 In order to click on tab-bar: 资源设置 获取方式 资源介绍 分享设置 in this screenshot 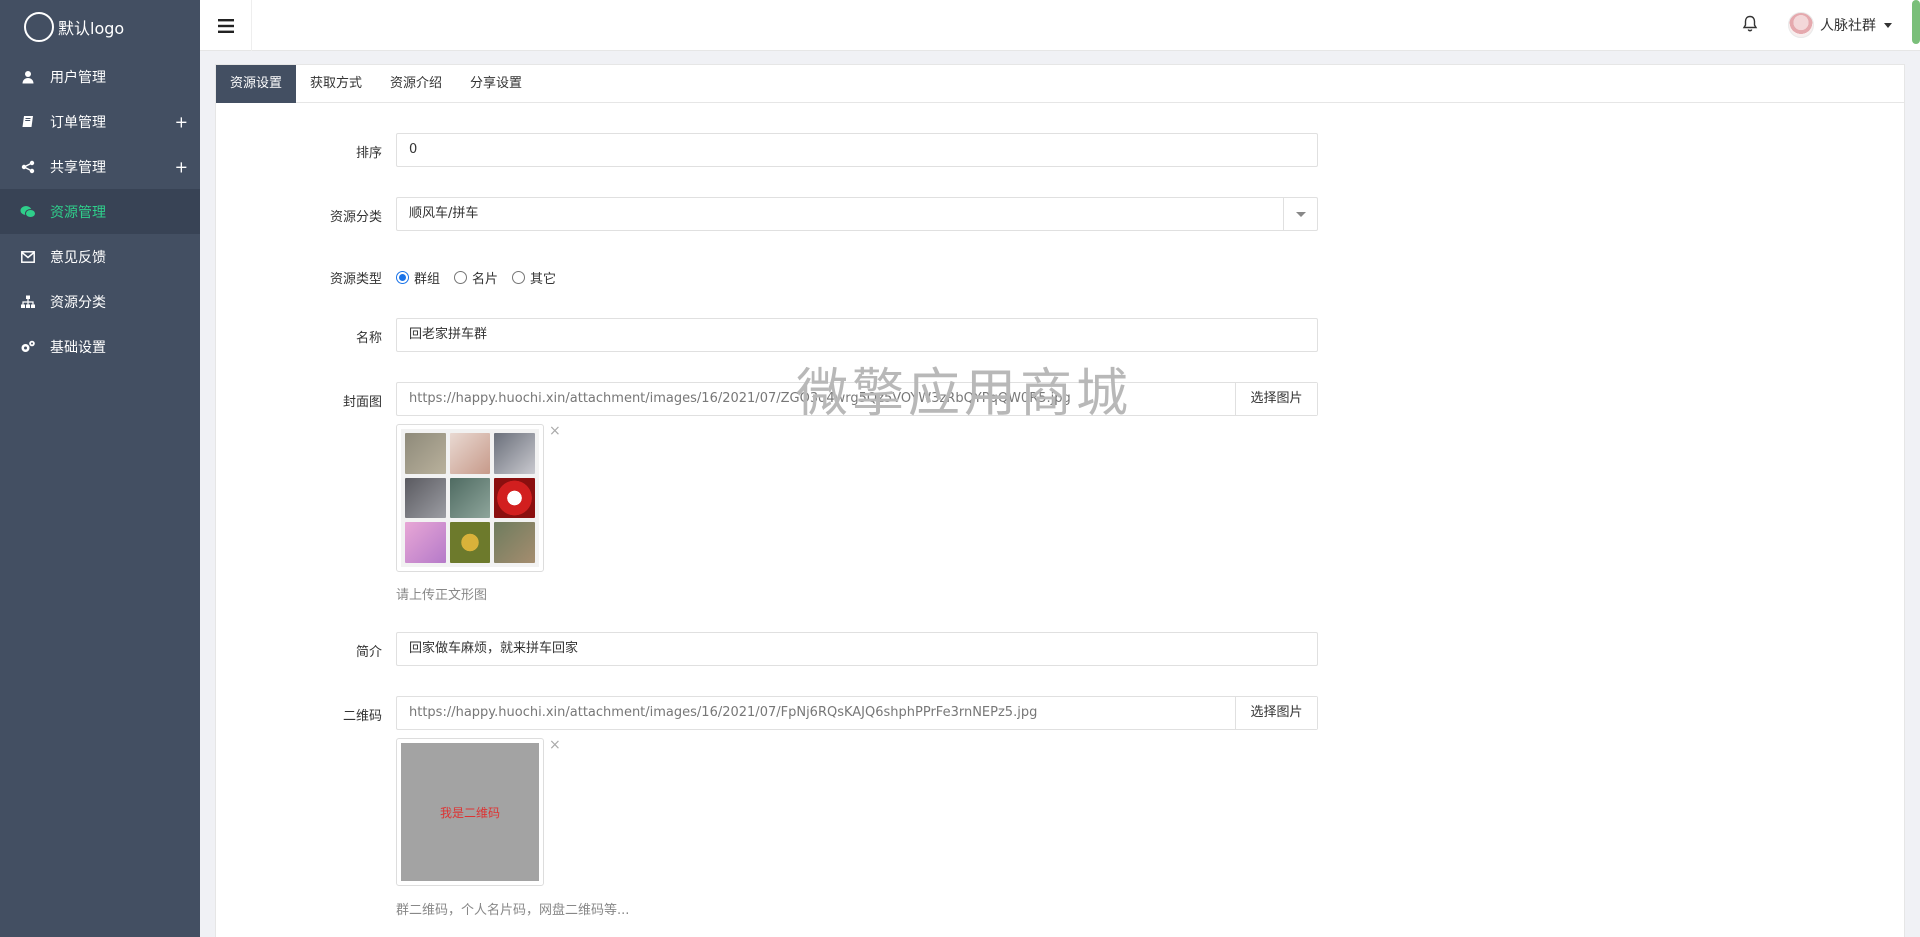, I will do `click(1060, 84)`.